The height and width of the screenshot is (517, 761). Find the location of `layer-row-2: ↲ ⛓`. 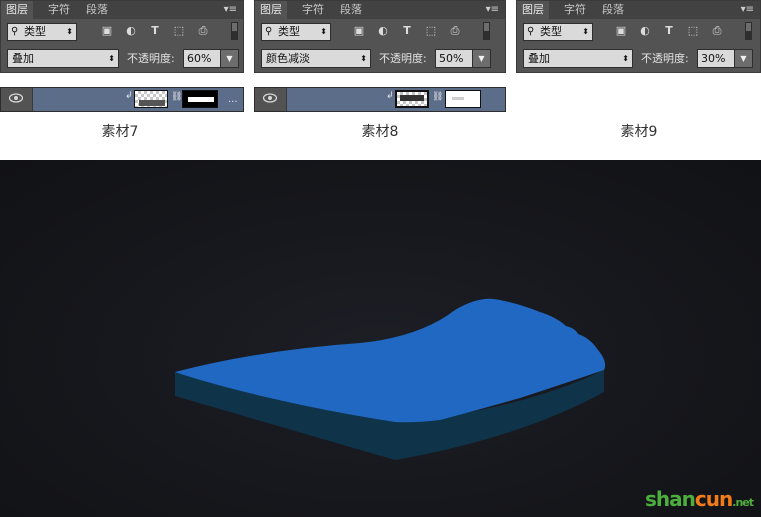

layer-row-2: ↲ ⛓ is located at coordinates (380, 99).